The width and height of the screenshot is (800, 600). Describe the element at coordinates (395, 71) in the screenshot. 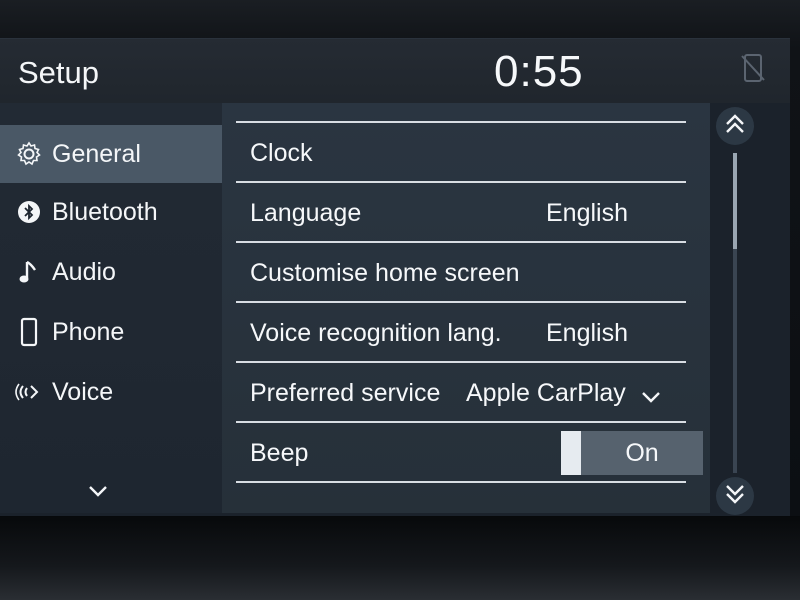

I see `header-bar: Setup 0:55` at that location.